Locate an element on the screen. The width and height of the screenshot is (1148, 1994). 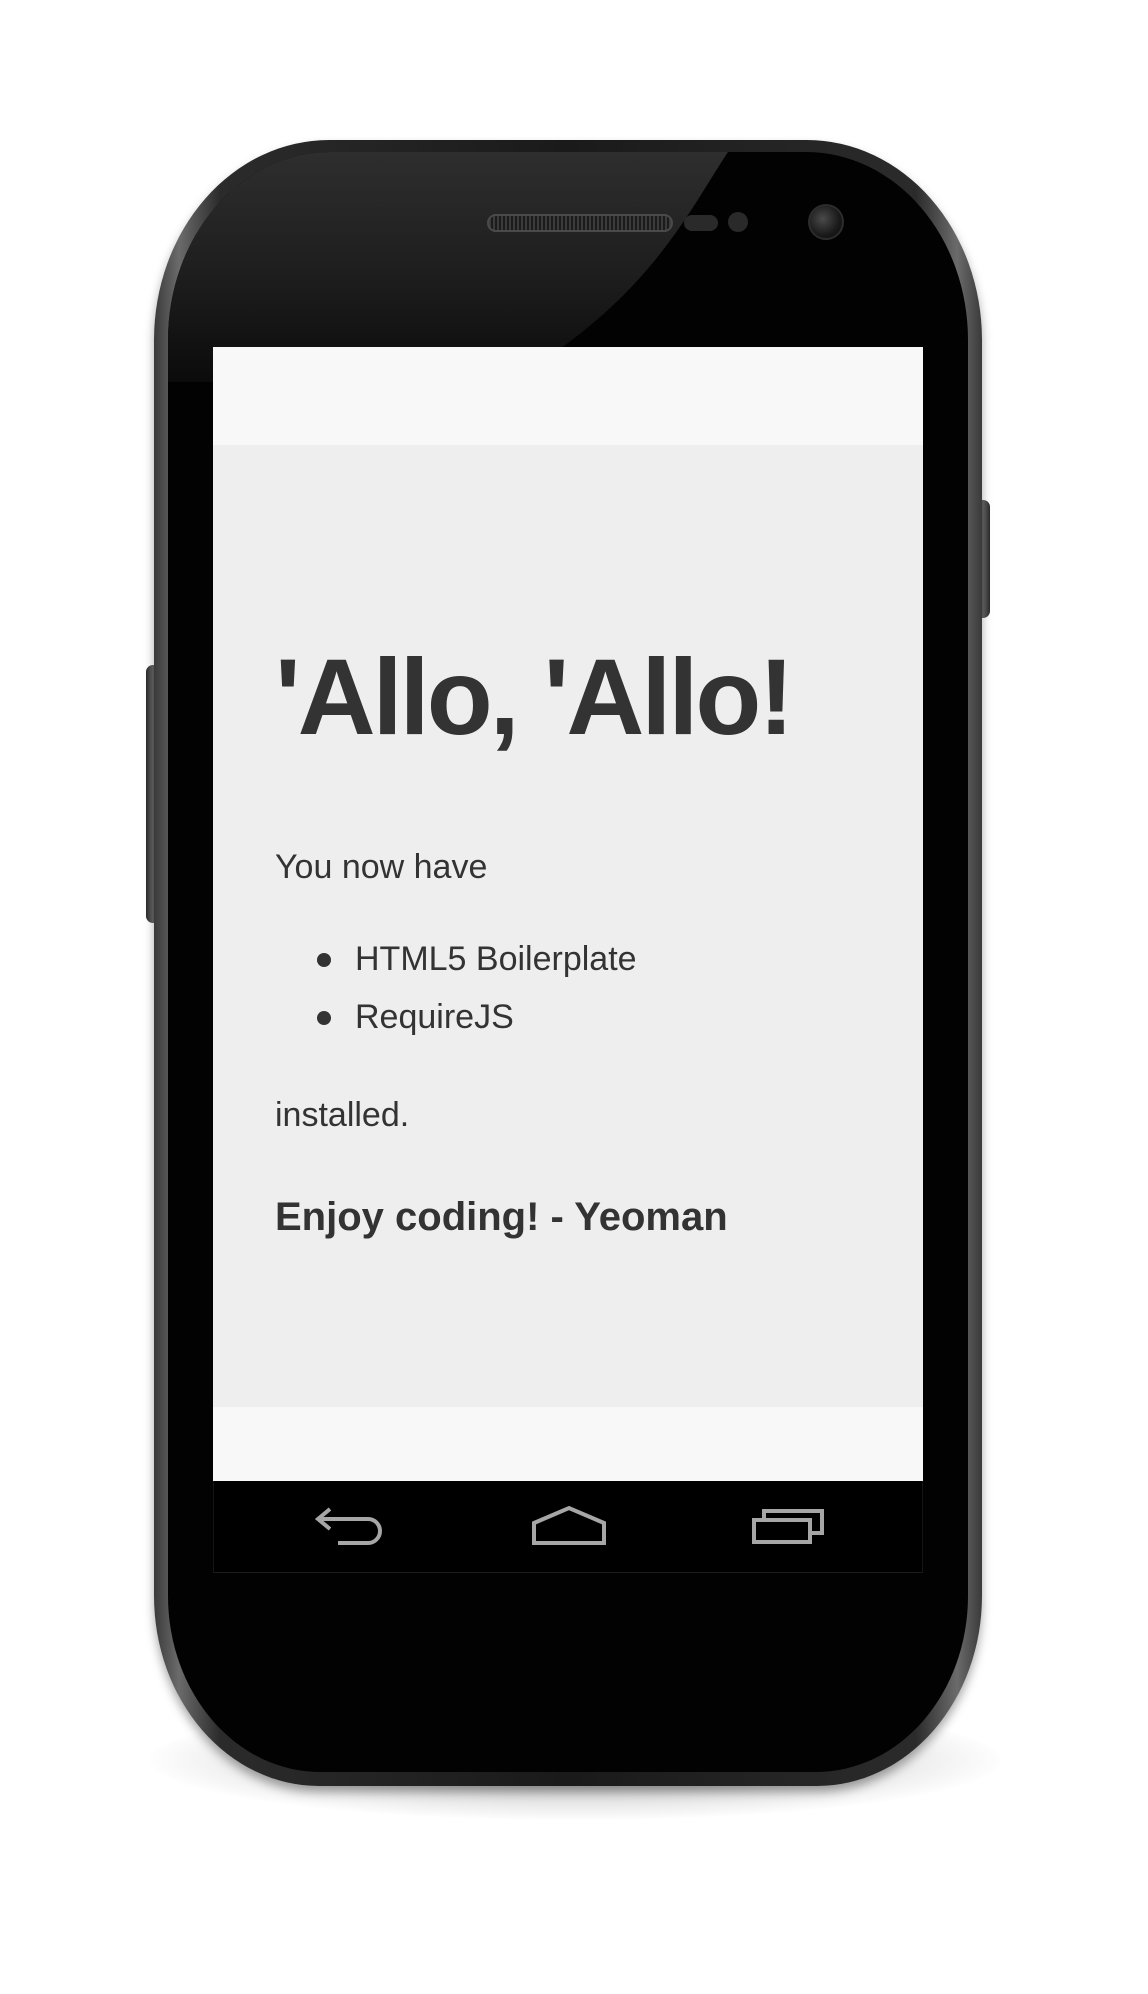
installed-text: installed. is located at coordinates (342, 1115).